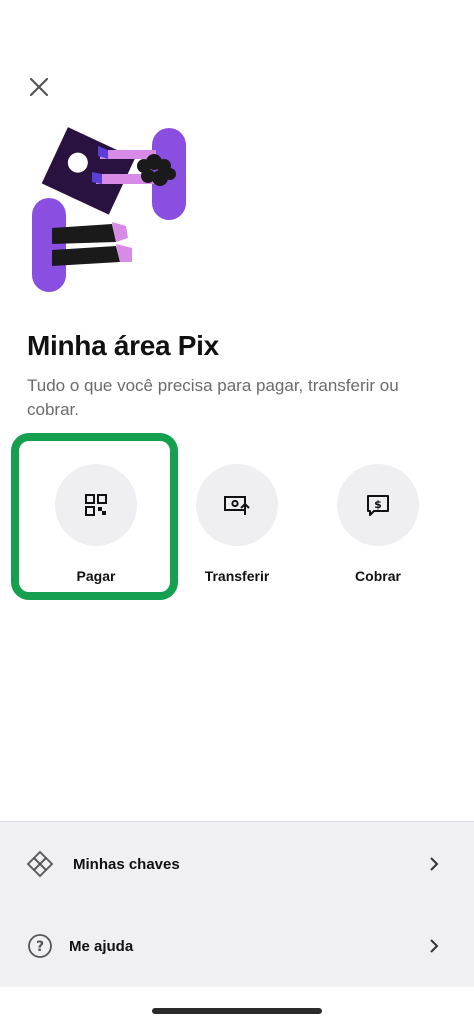 The height and width of the screenshot is (1024, 474). Describe the element at coordinates (237, 1011) in the screenshot. I see `home-indicator` at that location.